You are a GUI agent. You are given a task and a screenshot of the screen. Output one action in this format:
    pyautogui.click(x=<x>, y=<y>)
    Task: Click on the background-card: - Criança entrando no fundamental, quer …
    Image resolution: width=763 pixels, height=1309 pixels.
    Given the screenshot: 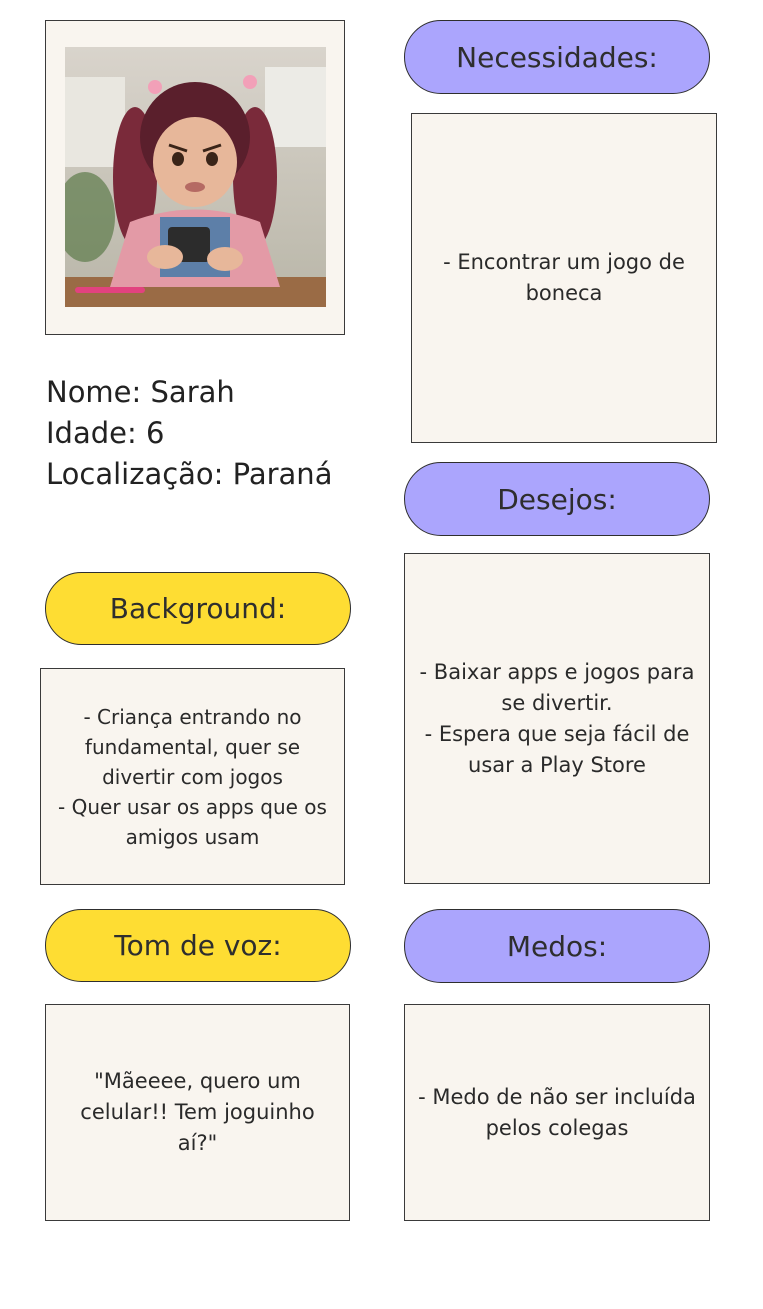 What is the action you would take?
    pyautogui.click(x=192, y=776)
    